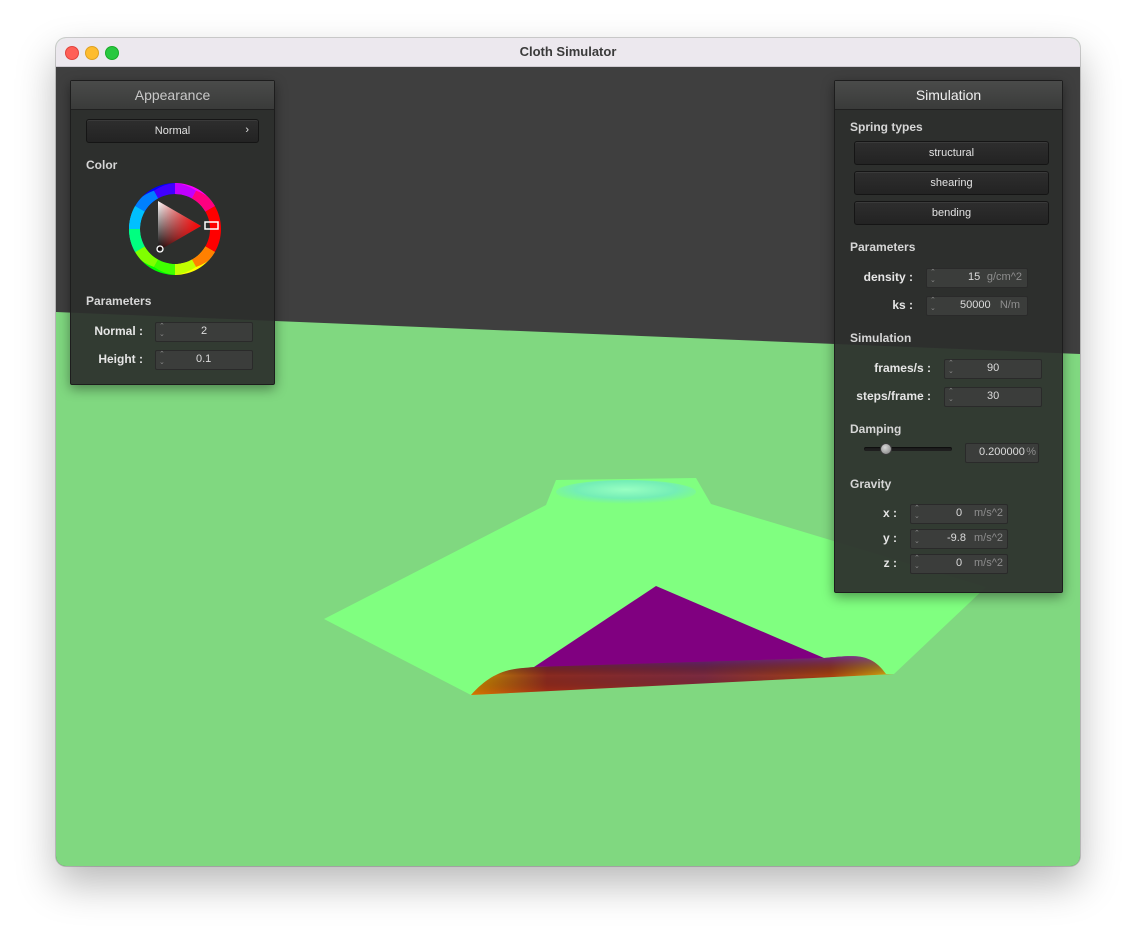 This screenshot has height=940, width=1136. Describe the element at coordinates (1031, 452) in the screenshot. I see `damping-unit: %` at that location.